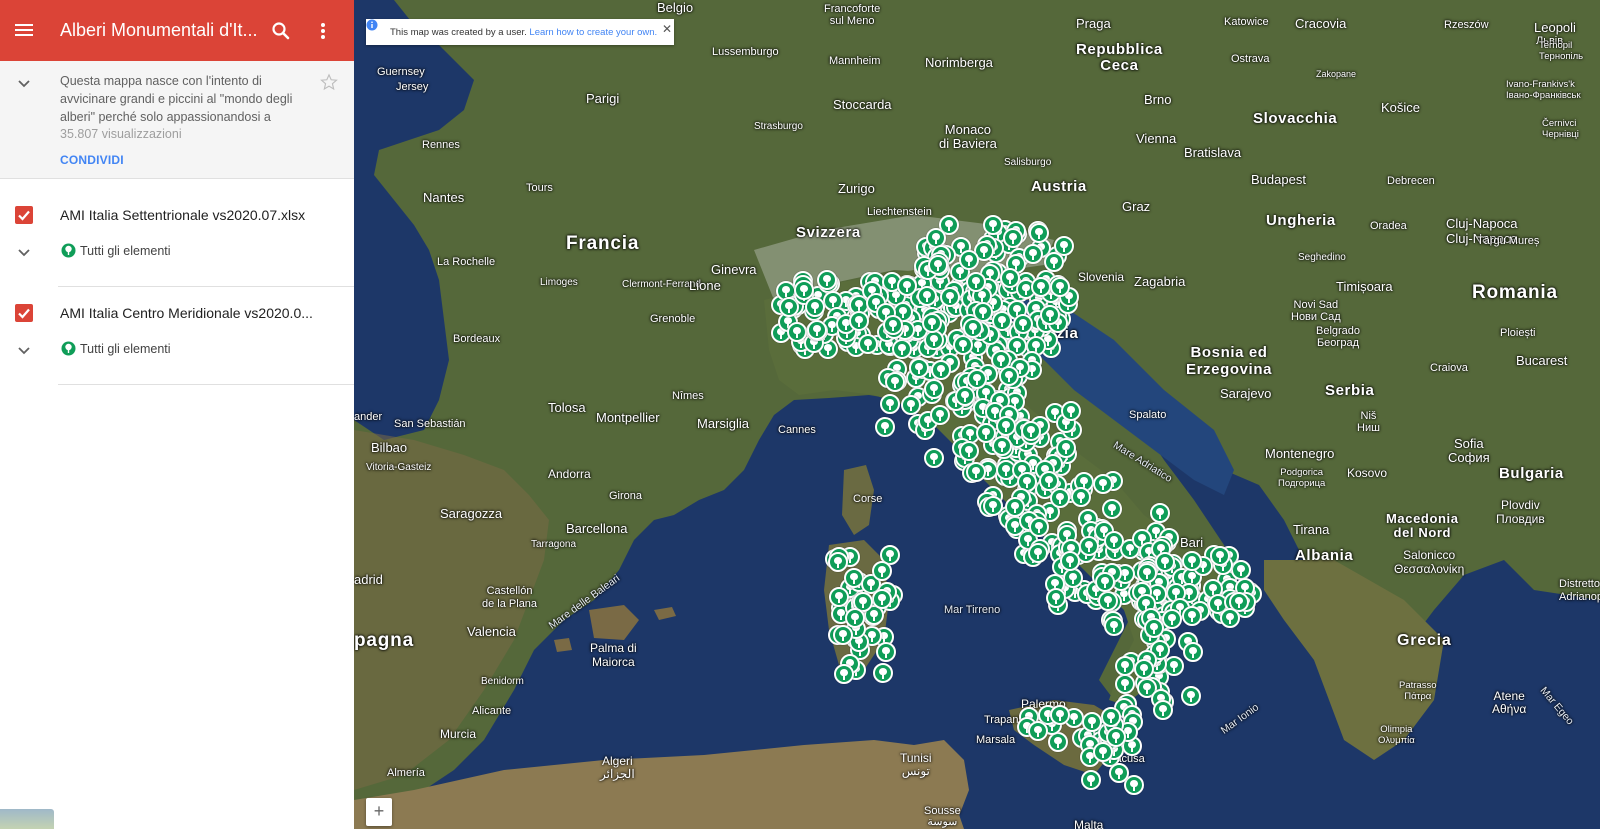 Image resolution: width=1600 pixels, height=829 pixels. I want to click on search-button, so click(281, 31).